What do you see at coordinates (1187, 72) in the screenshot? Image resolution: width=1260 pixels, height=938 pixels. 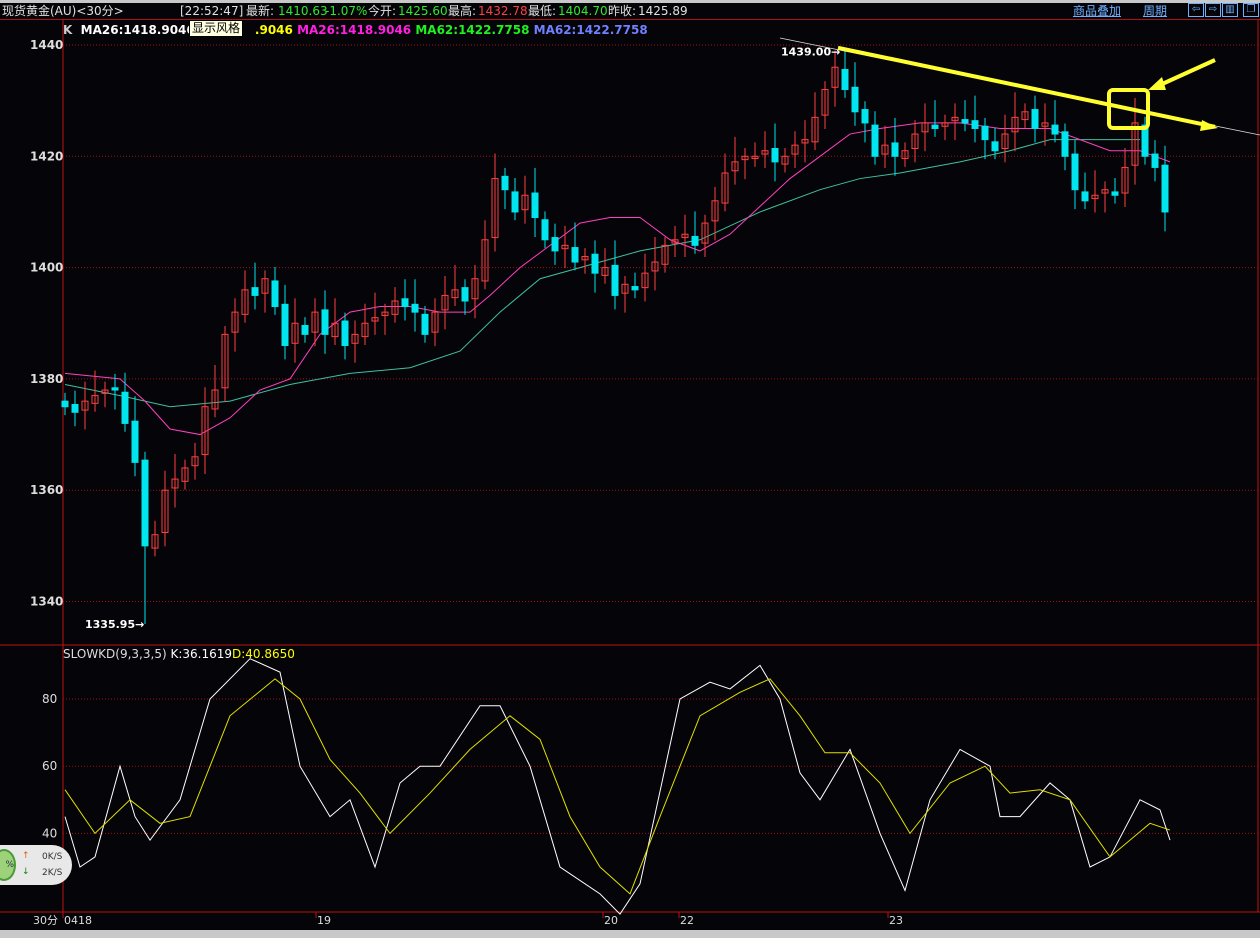 I see `pointer-arrow` at bounding box center [1187, 72].